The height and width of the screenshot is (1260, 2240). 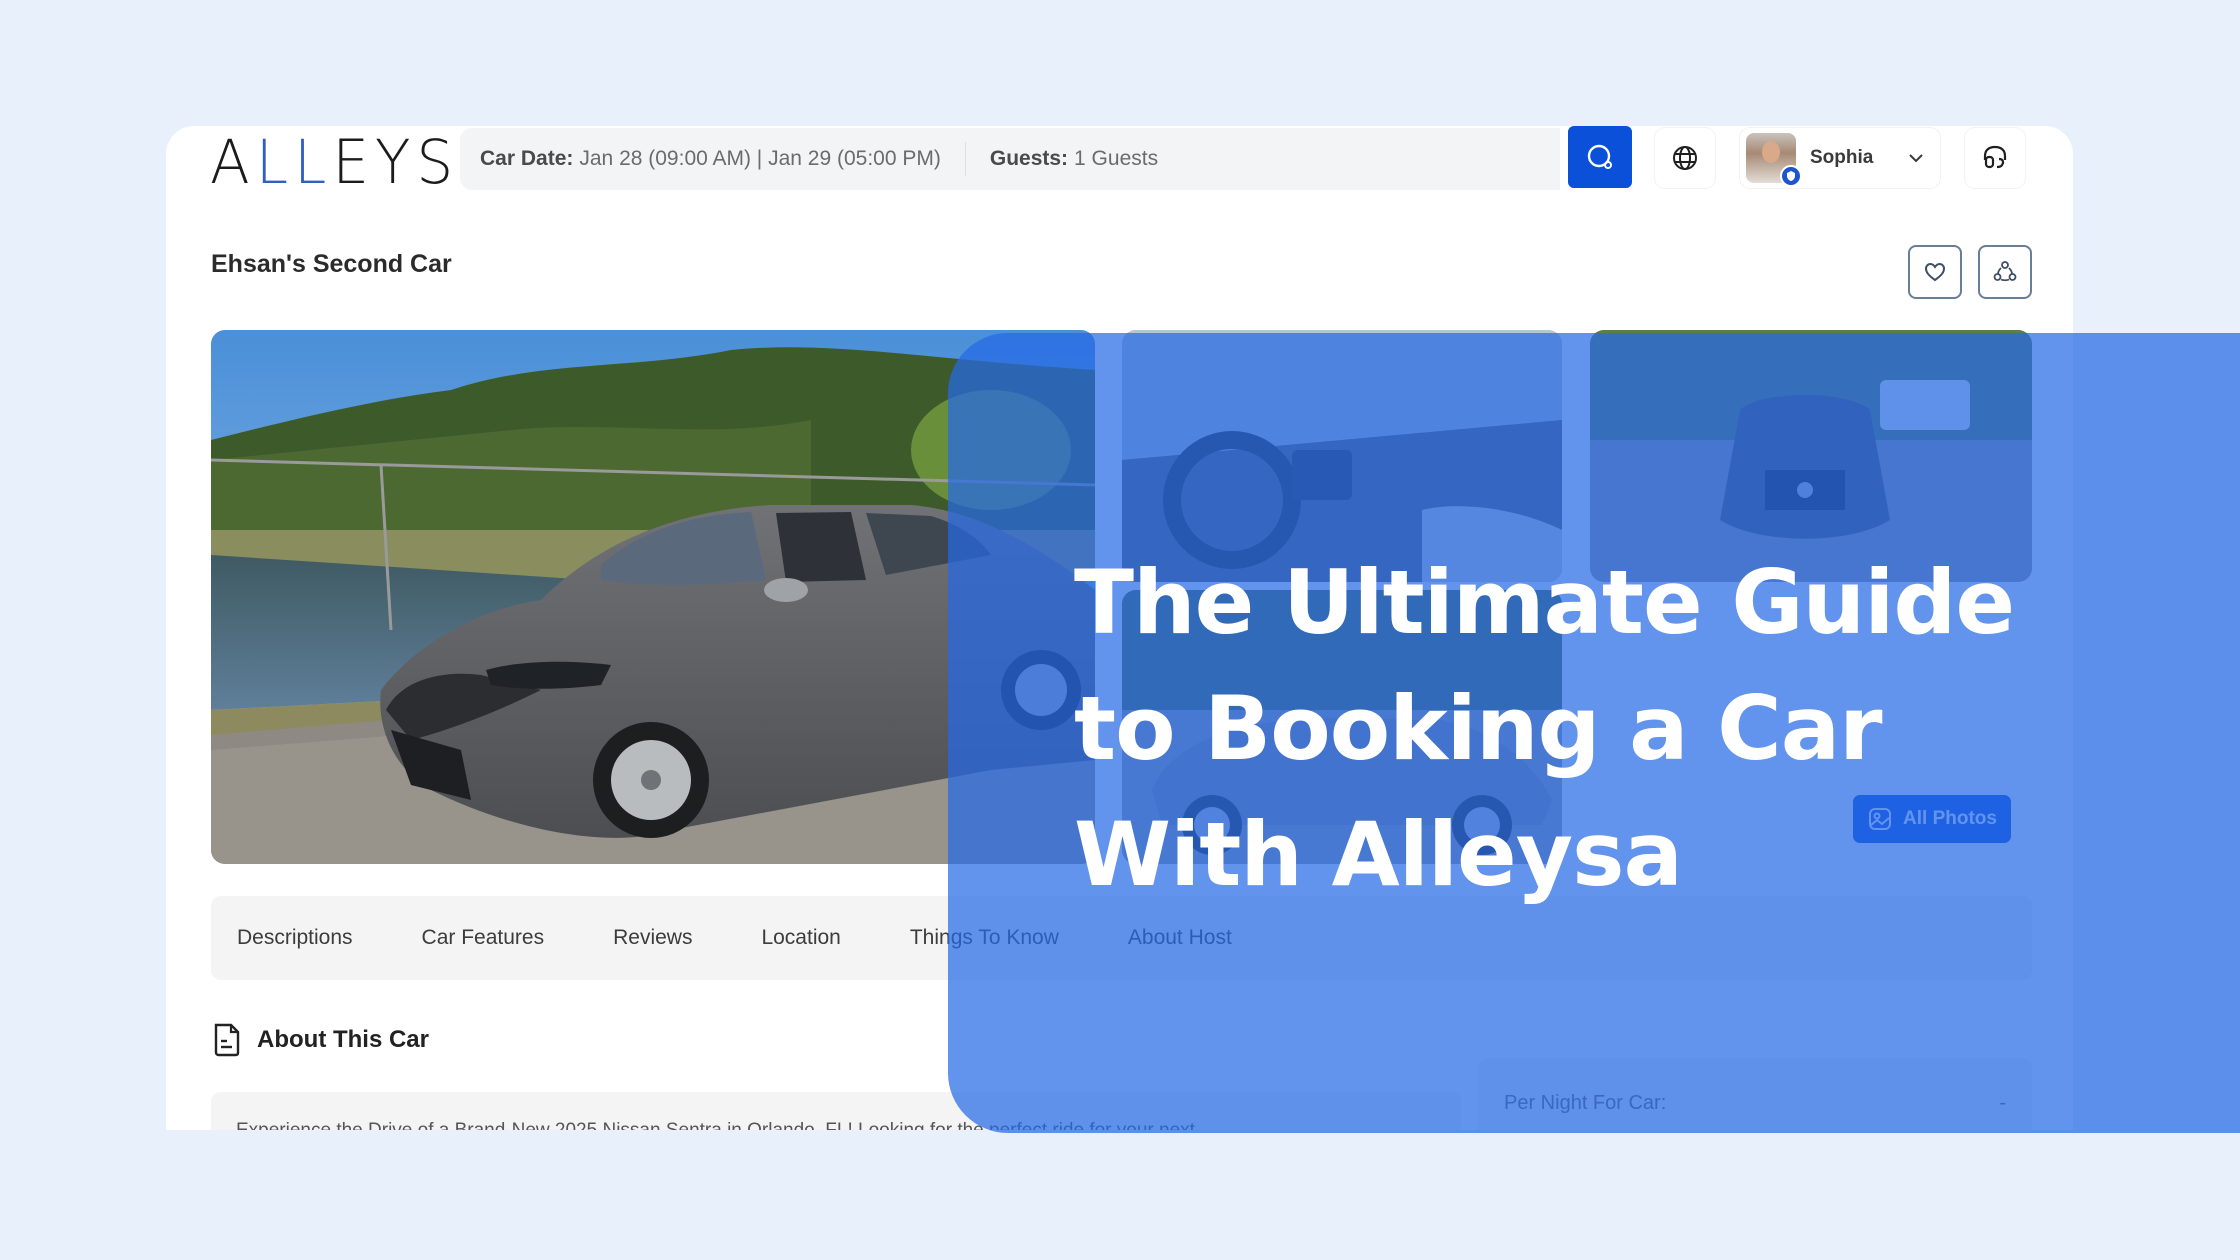 I want to click on search-icon, so click(x=1599, y=156).